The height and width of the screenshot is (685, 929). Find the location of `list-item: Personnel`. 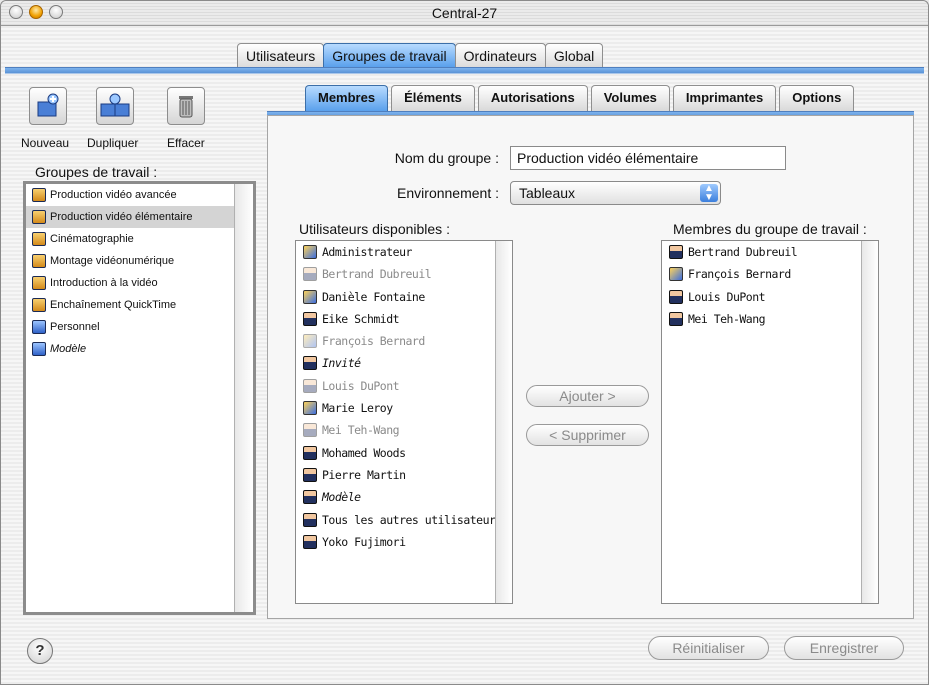

list-item: Personnel is located at coordinates (139, 327).